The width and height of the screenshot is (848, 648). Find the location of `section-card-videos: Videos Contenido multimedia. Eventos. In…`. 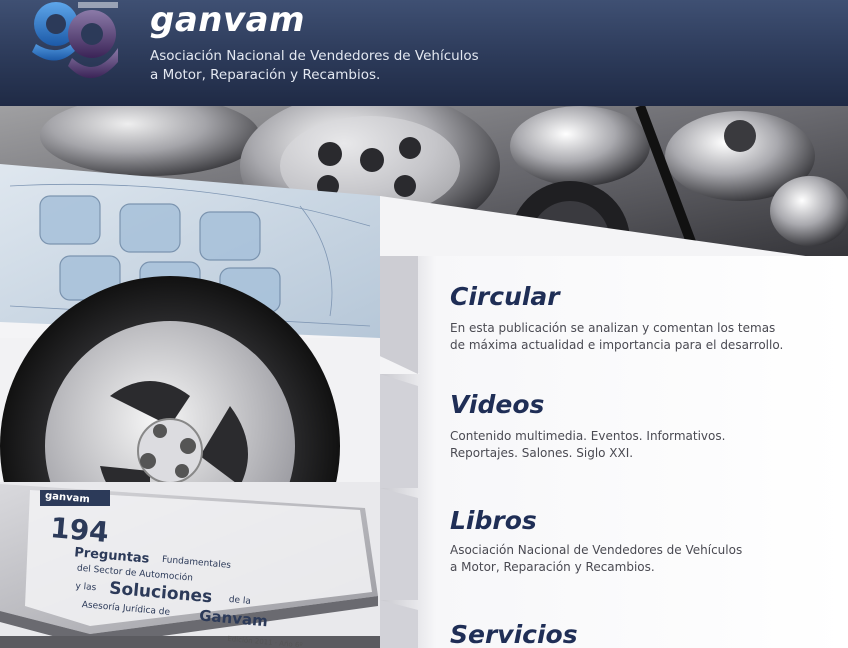

section-card-videos: Videos Contenido multimedia. Eventos. In… is located at coordinates (614, 431).